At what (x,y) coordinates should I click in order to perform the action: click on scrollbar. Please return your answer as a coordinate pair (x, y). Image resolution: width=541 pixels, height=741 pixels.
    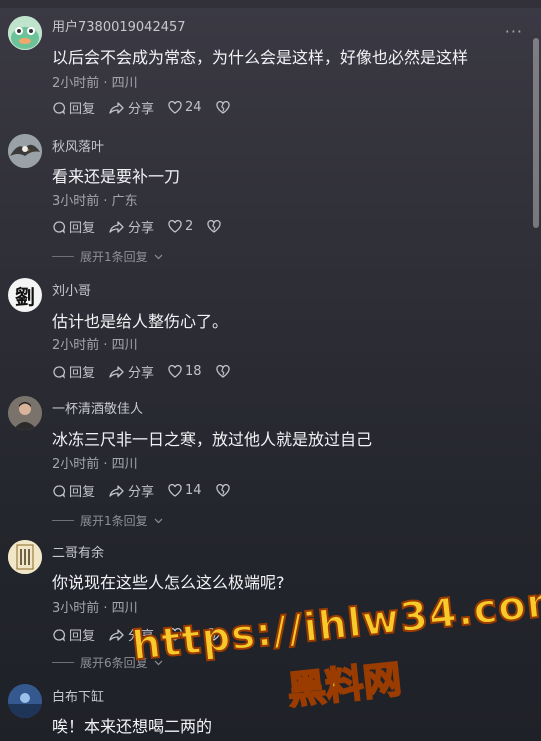
    Looking at the image, I should click on (536, 133).